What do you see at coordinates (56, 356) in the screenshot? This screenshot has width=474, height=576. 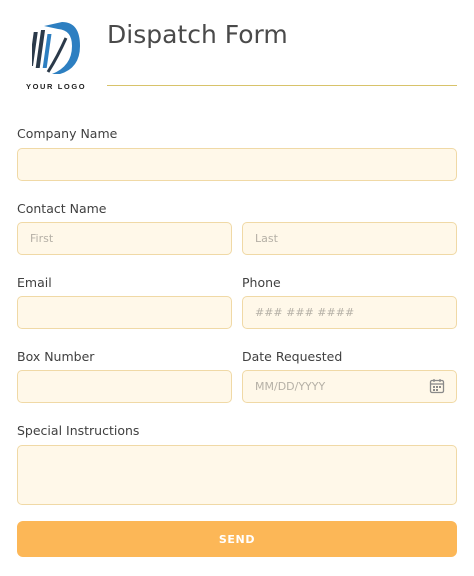 I see `box-number-label: Box Number` at bounding box center [56, 356].